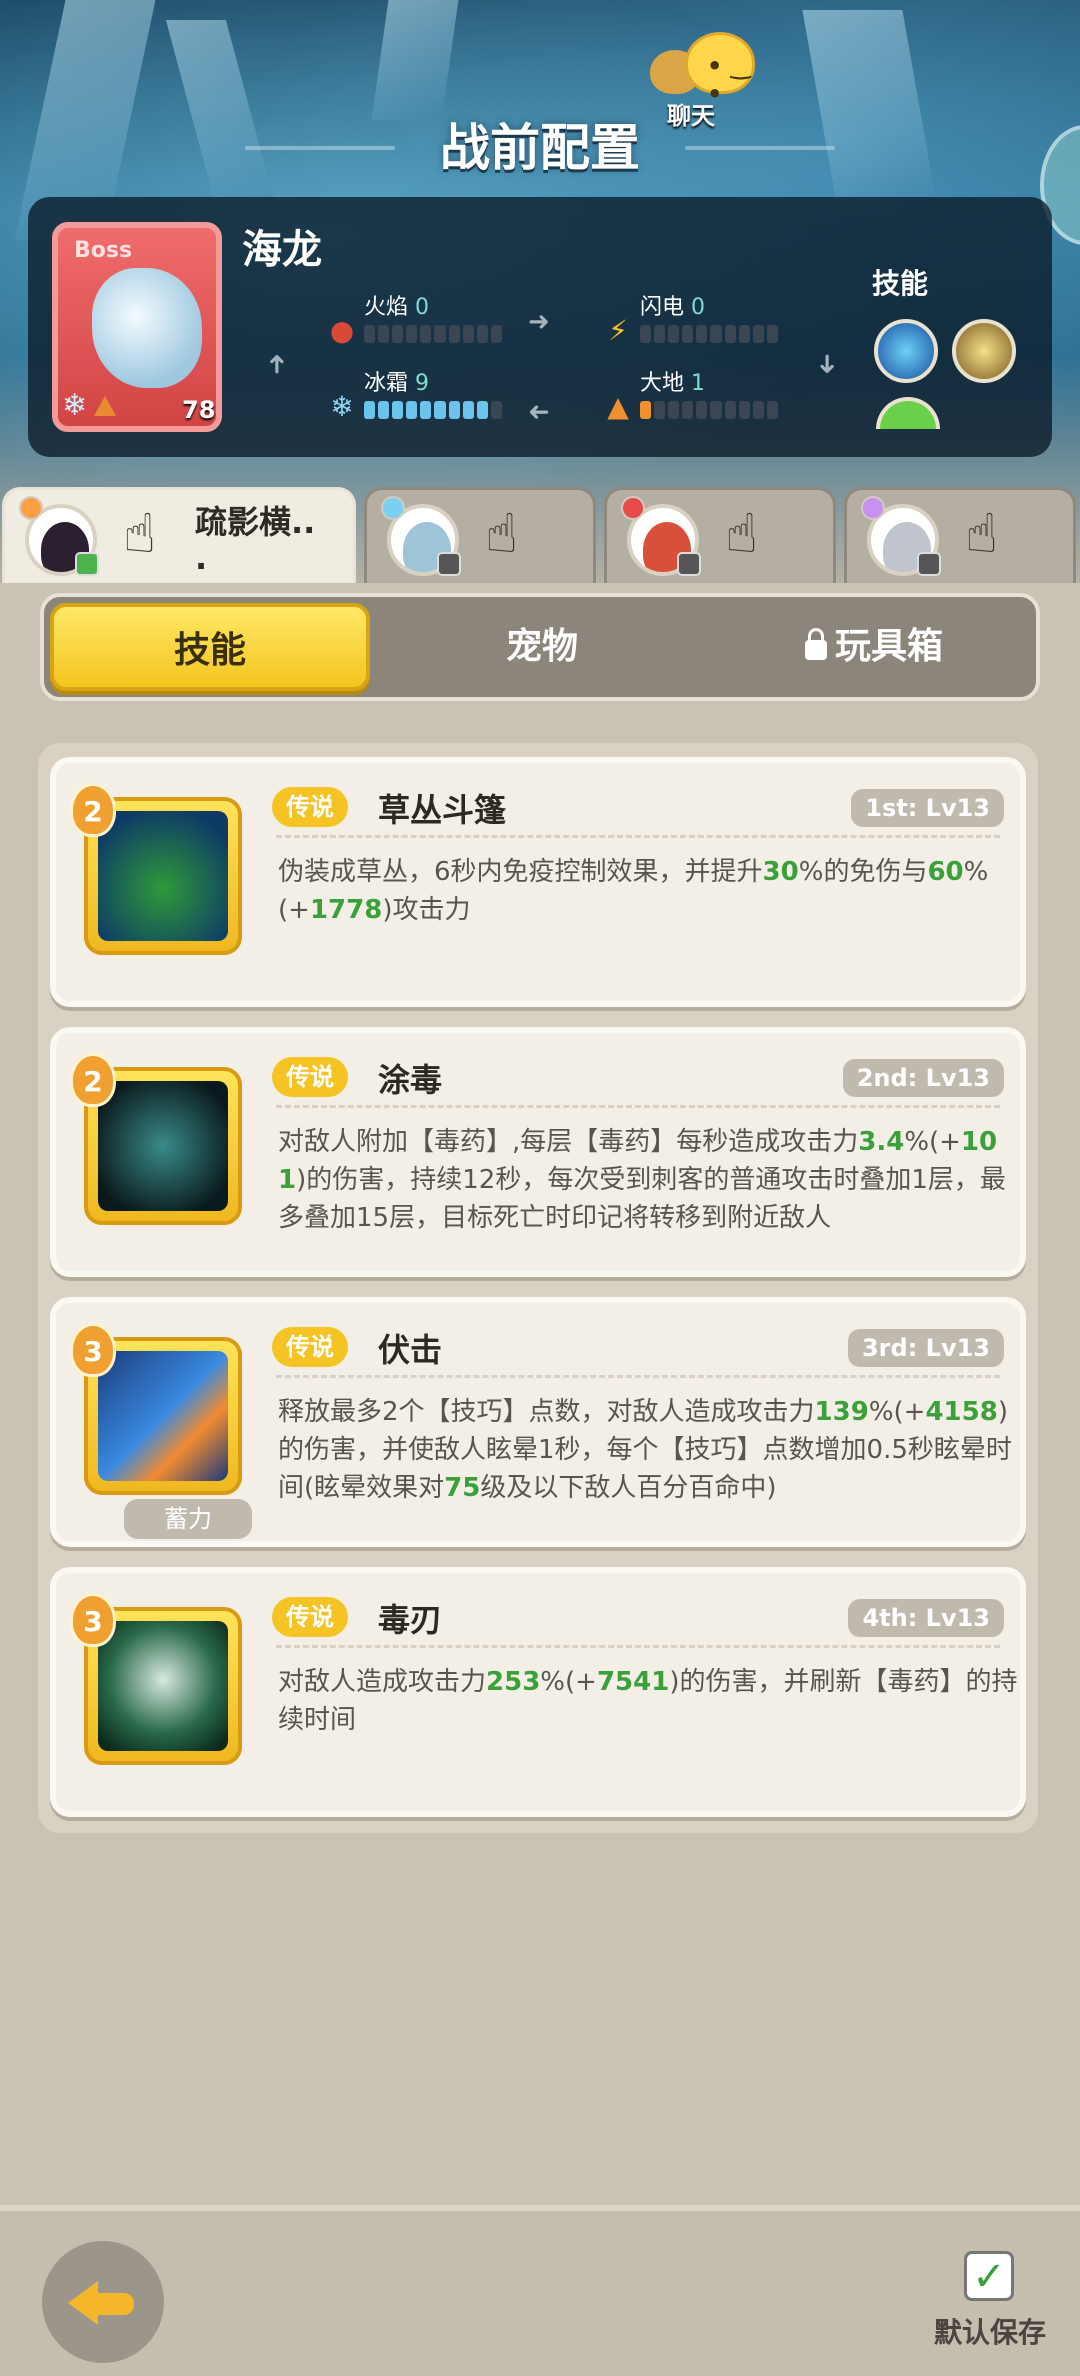 The height and width of the screenshot is (2376, 1080). I want to click on boss-name: 海龙, so click(282, 250).